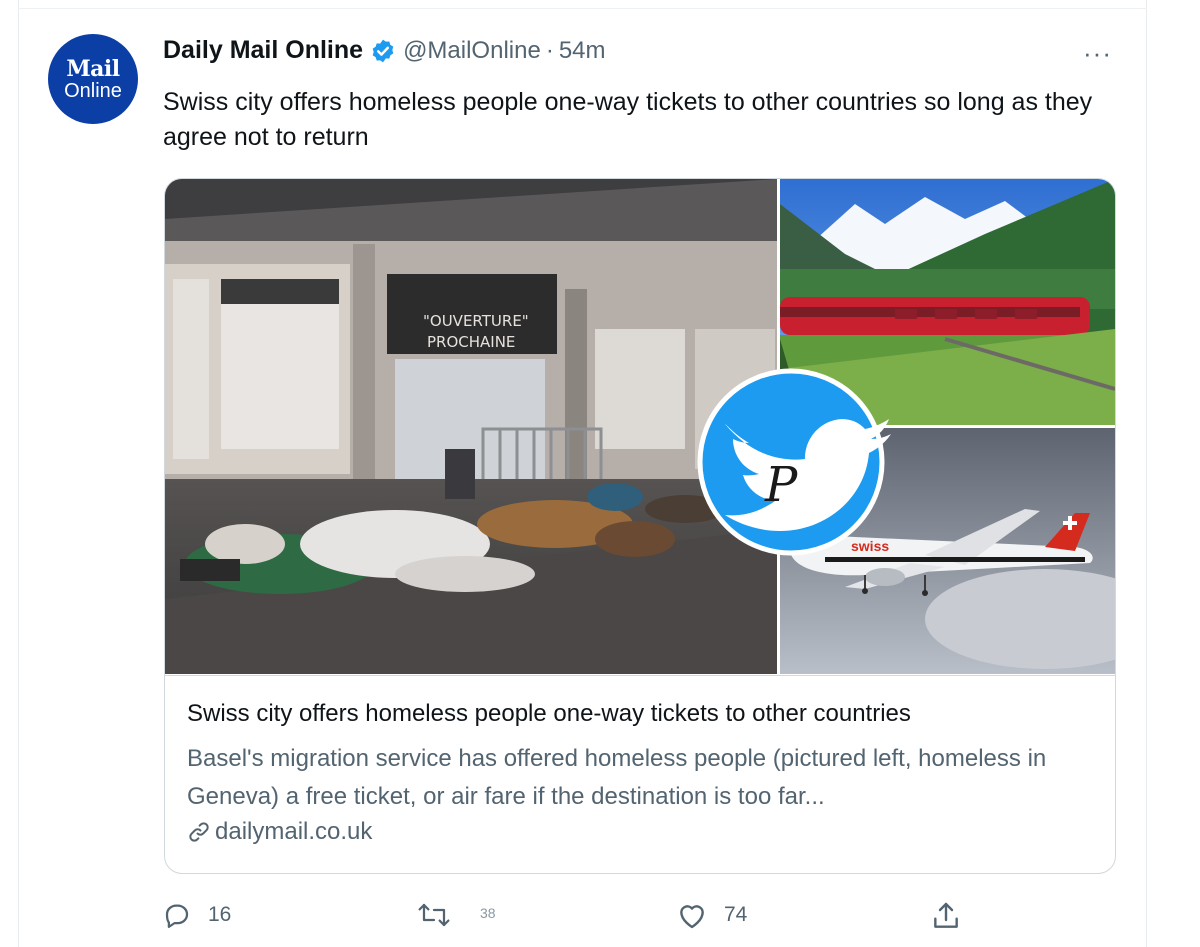 Image resolution: width=1200 pixels, height=947 pixels. What do you see at coordinates (472, 51) in the screenshot?
I see `user-handle: @MailOnline` at bounding box center [472, 51].